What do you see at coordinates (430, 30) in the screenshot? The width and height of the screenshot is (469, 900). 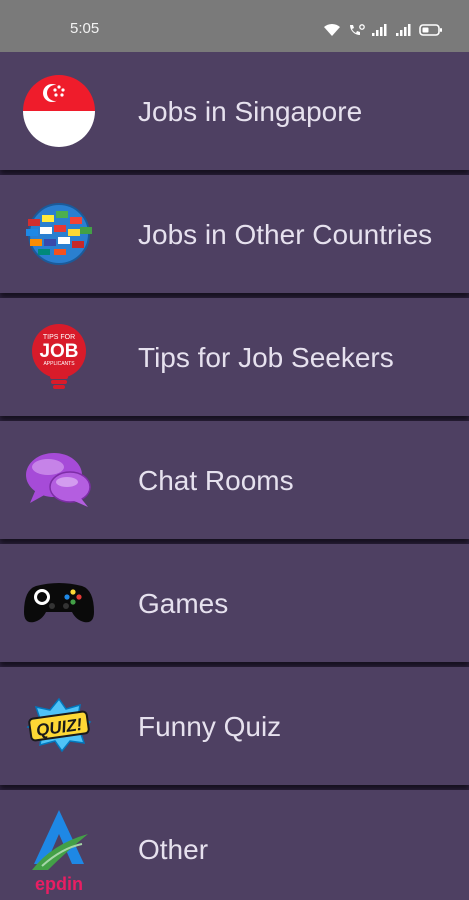 I see `battery-icon` at bounding box center [430, 30].